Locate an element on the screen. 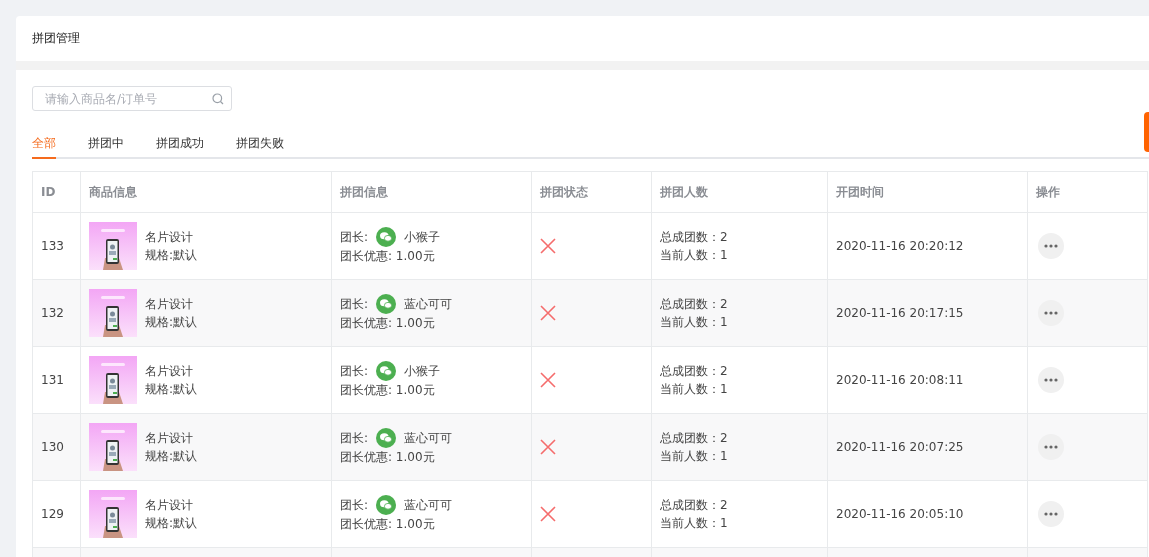 This screenshot has height=557, width=1149. id-text: 132 is located at coordinates (52, 313).